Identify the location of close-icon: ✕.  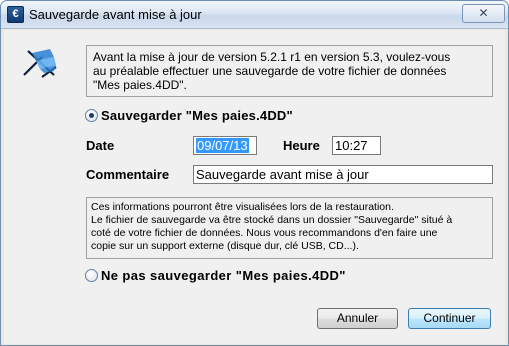
(483, 13).